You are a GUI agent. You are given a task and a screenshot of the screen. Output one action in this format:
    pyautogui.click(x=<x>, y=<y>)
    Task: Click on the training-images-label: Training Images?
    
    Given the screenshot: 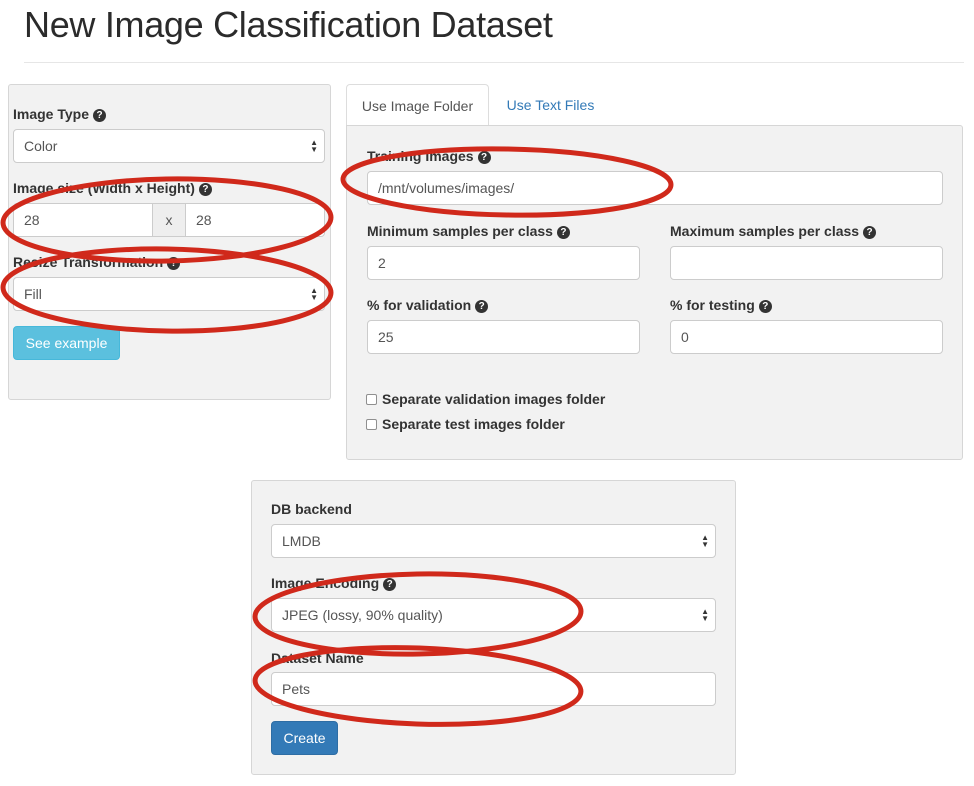 What is the action you would take?
    pyautogui.click(x=429, y=156)
    